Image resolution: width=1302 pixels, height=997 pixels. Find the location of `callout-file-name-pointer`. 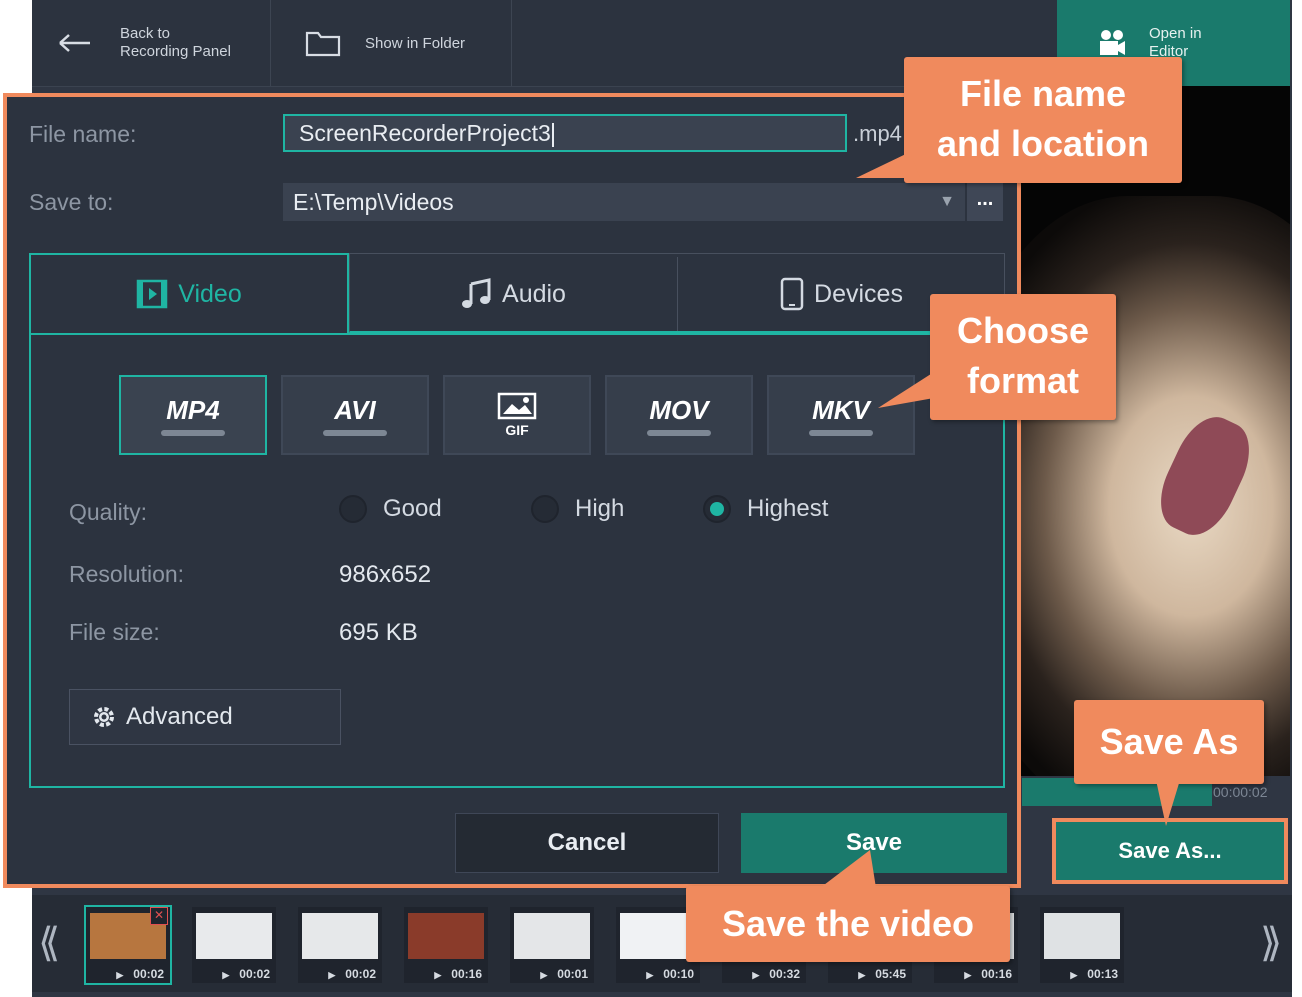

callout-file-name-pointer is located at coordinates (888, 165).